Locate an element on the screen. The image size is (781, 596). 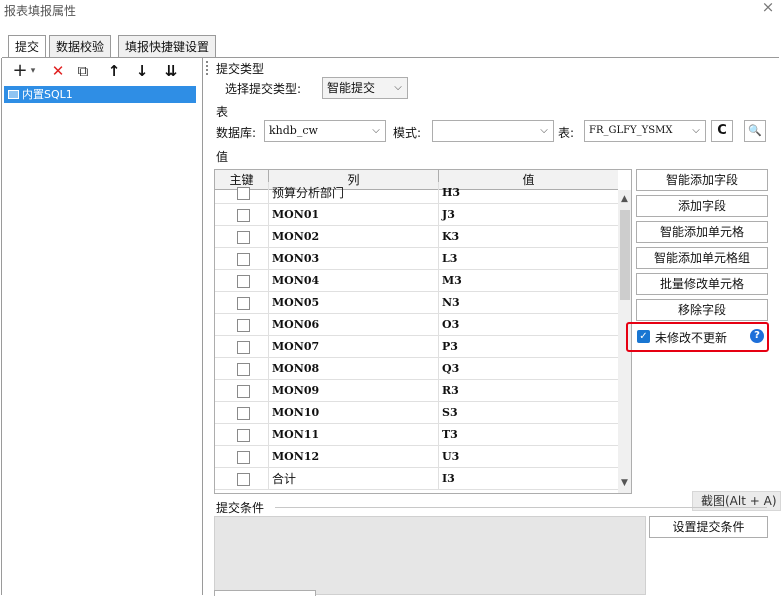
table-row: MON02 K3 is located at coordinates (416, 237).